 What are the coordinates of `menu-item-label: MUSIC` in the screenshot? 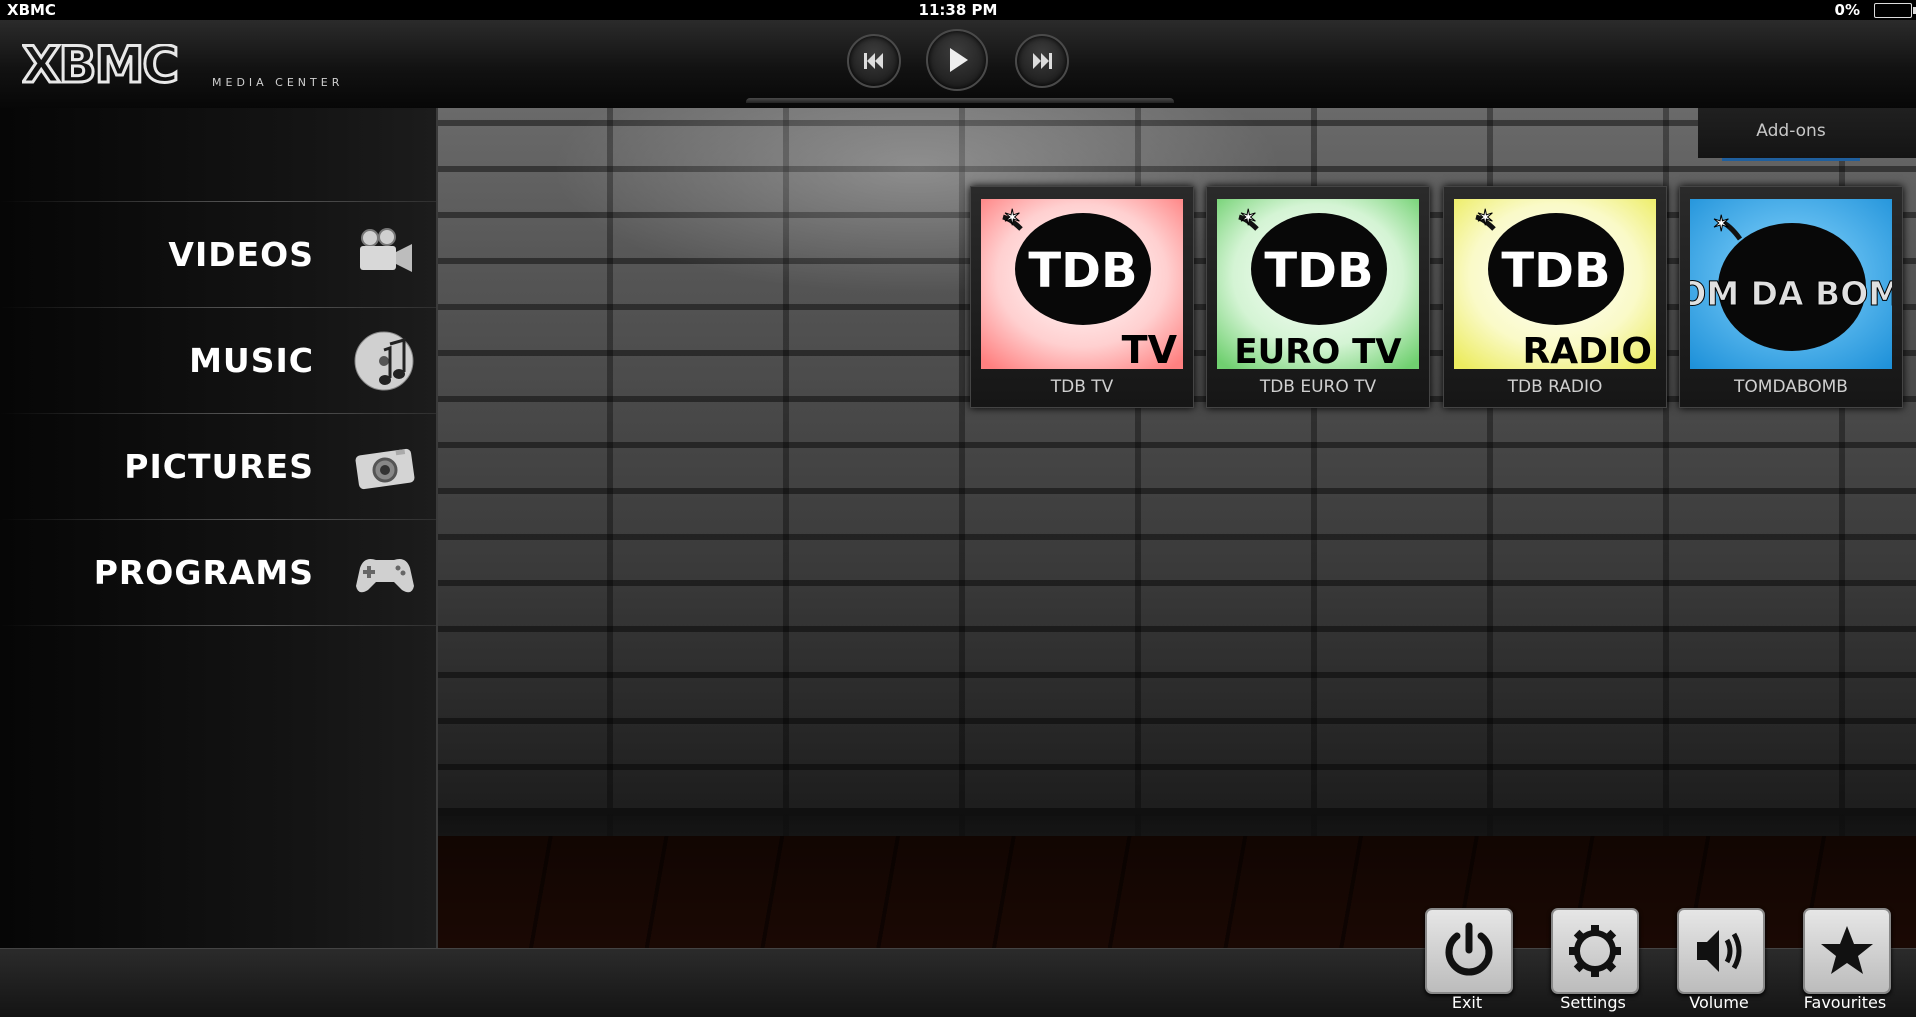 It's located at (251, 360).